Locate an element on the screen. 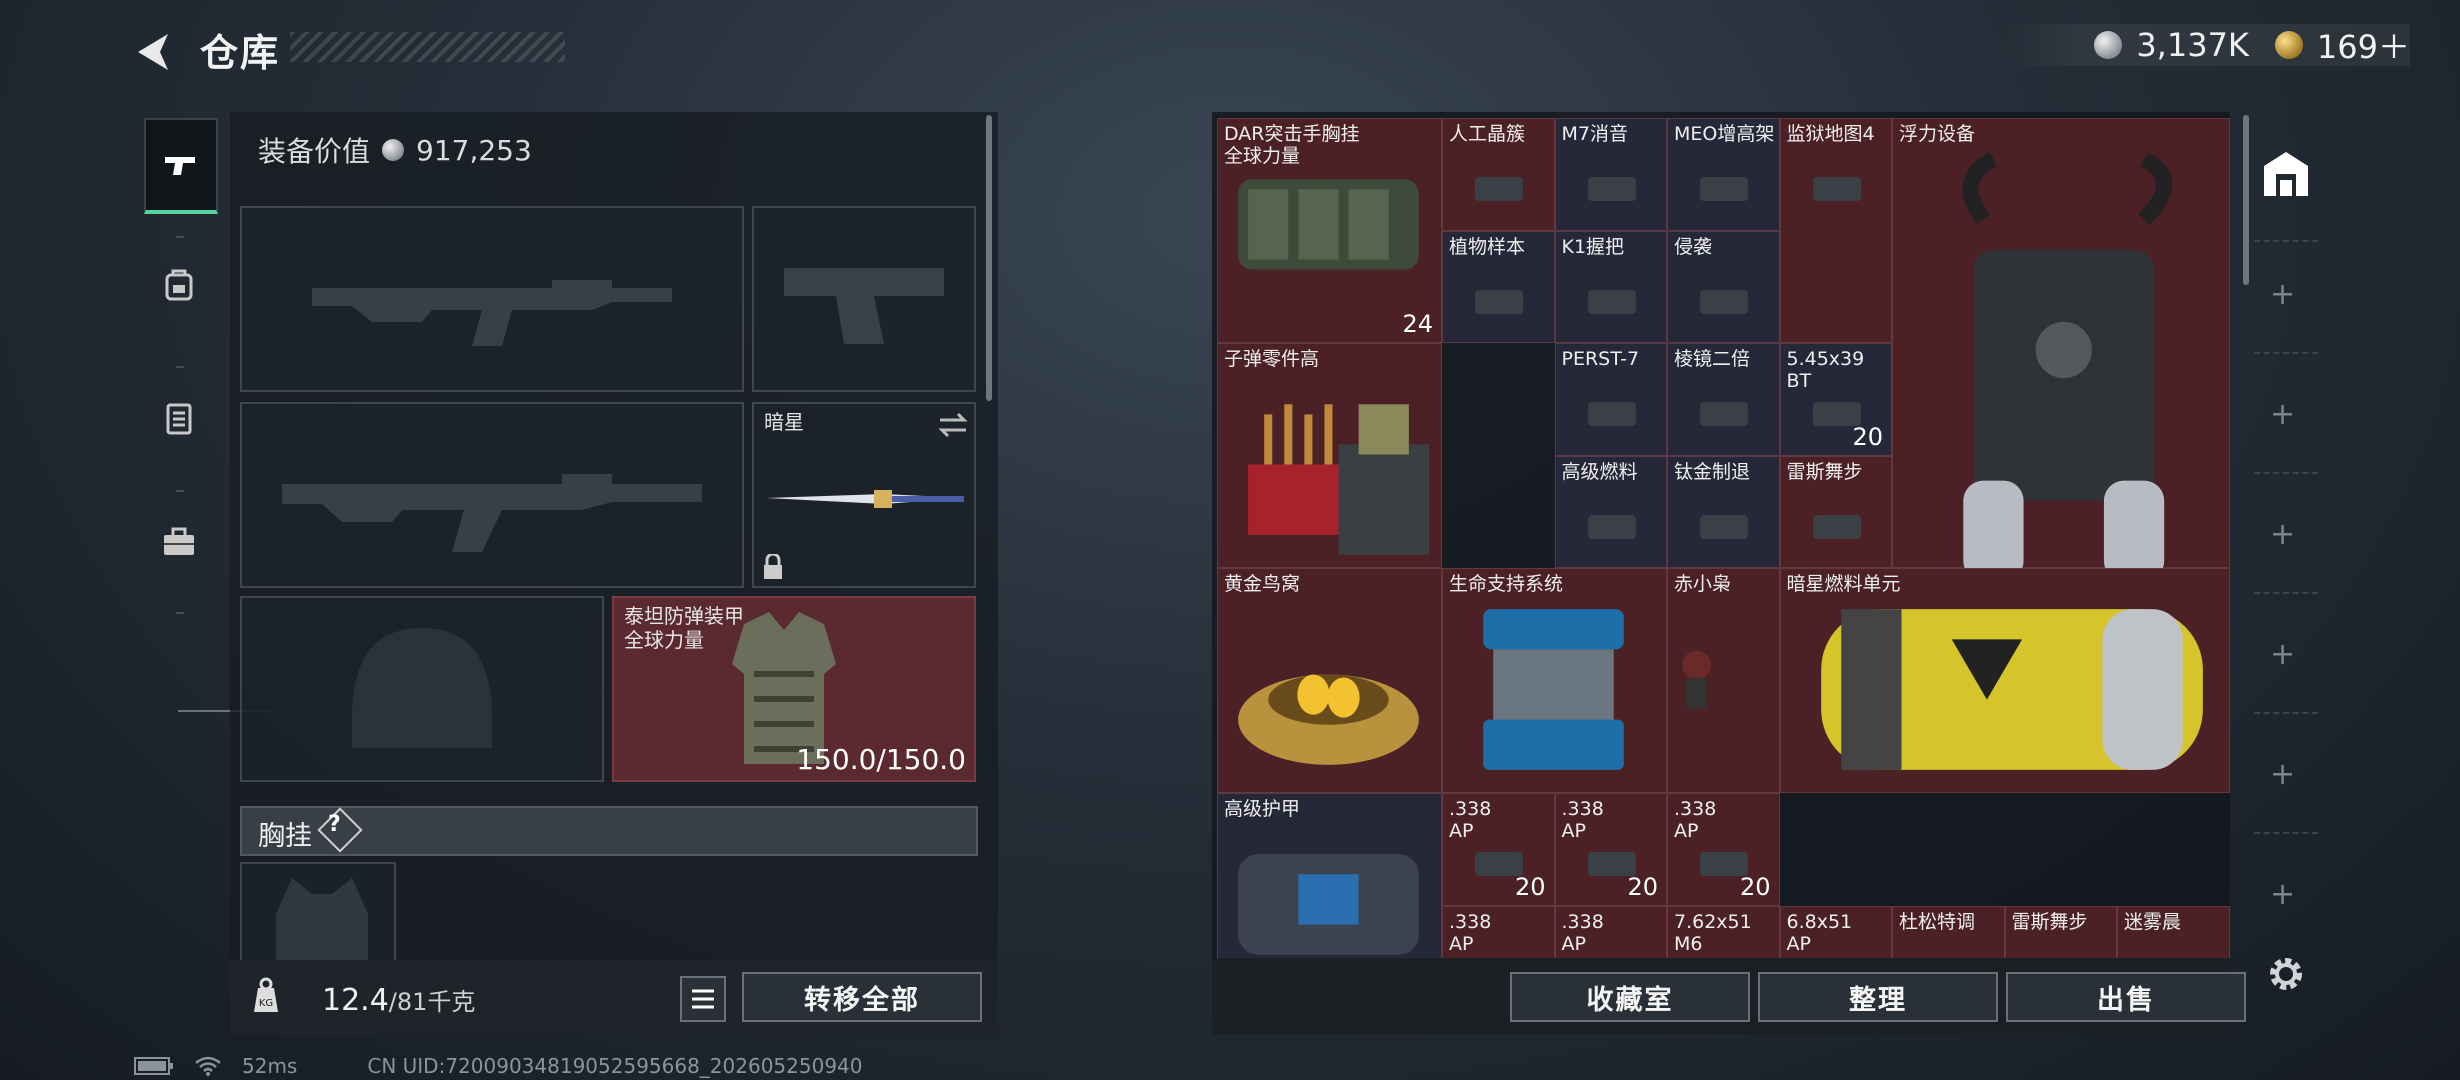 The height and width of the screenshot is (1080, 2460). battery-icon is located at coordinates (153, 1066).